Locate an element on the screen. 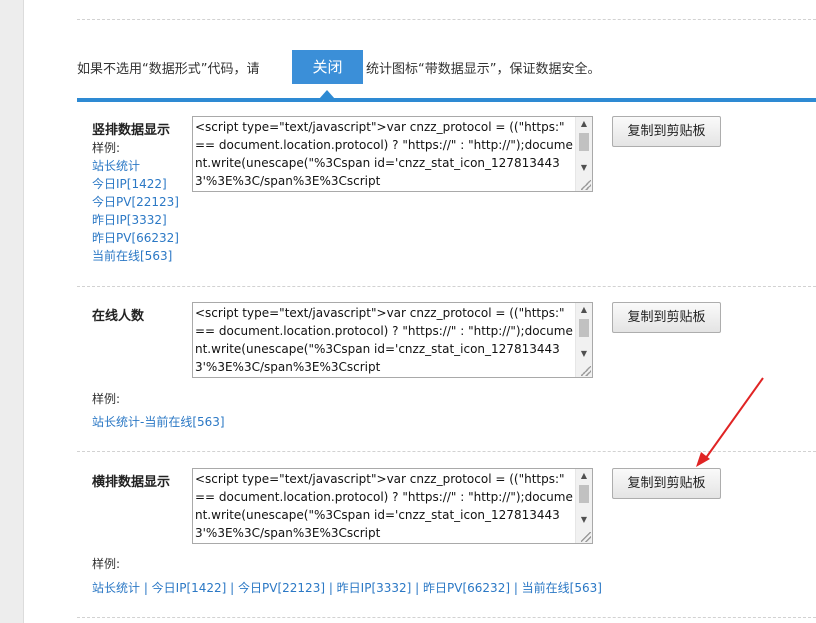  annotation-arrow-icon is located at coordinates (730, 422).